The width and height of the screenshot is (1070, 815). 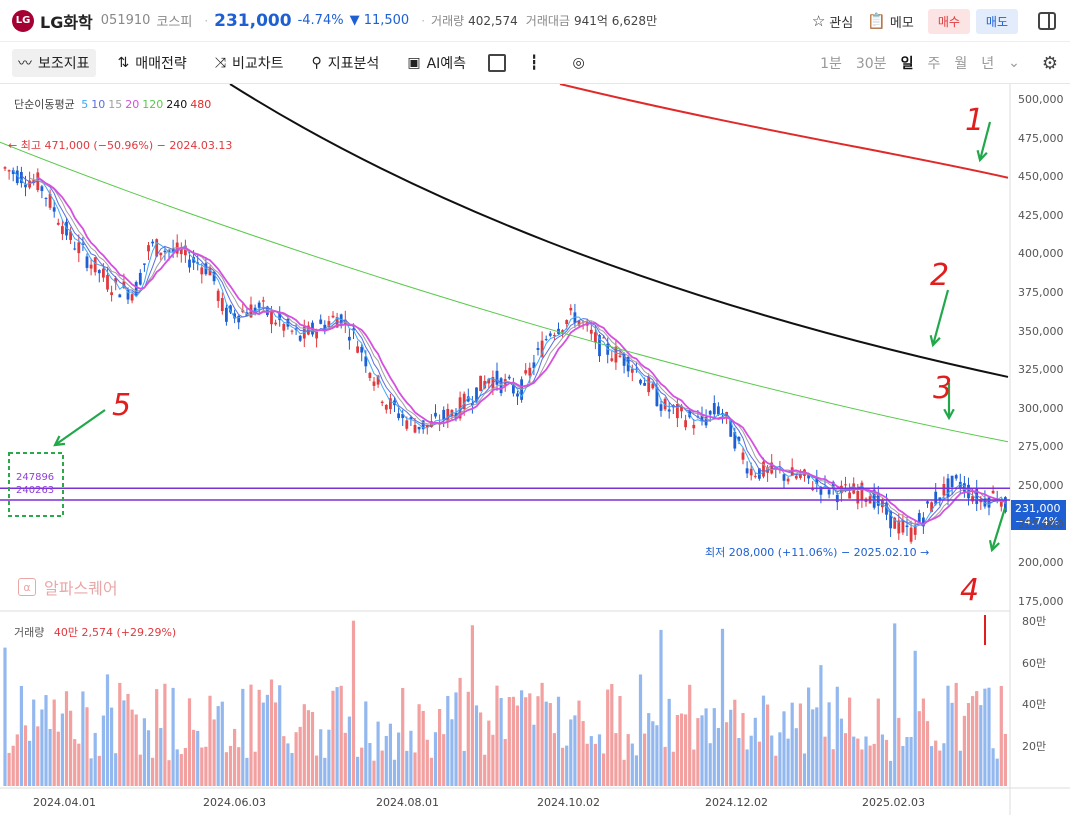 I want to click on y-axis-tick: 325,000, so click(x=1041, y=370).